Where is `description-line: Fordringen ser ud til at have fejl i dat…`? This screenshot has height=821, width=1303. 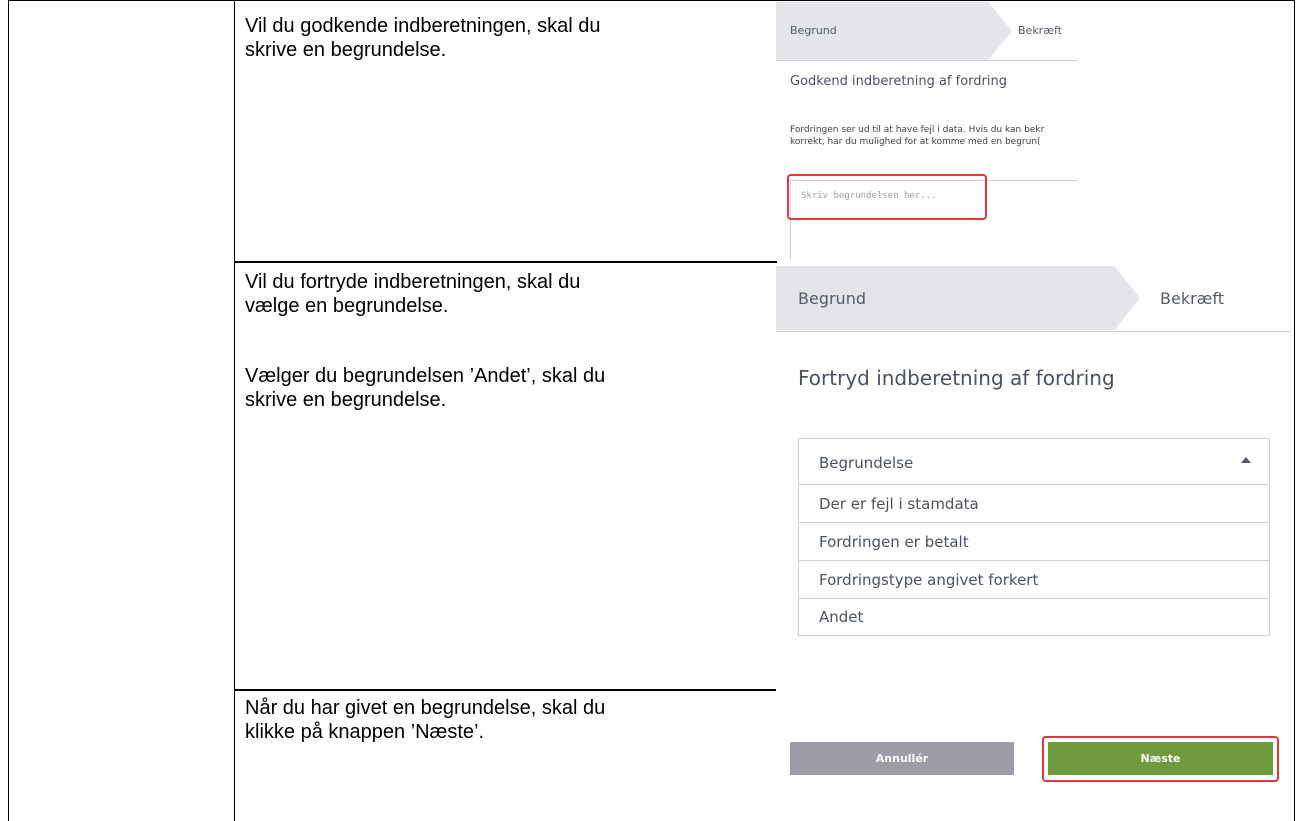
description-line: Fordringen ser ud til at have fejl i dat… is located at coordinates (917, 130).